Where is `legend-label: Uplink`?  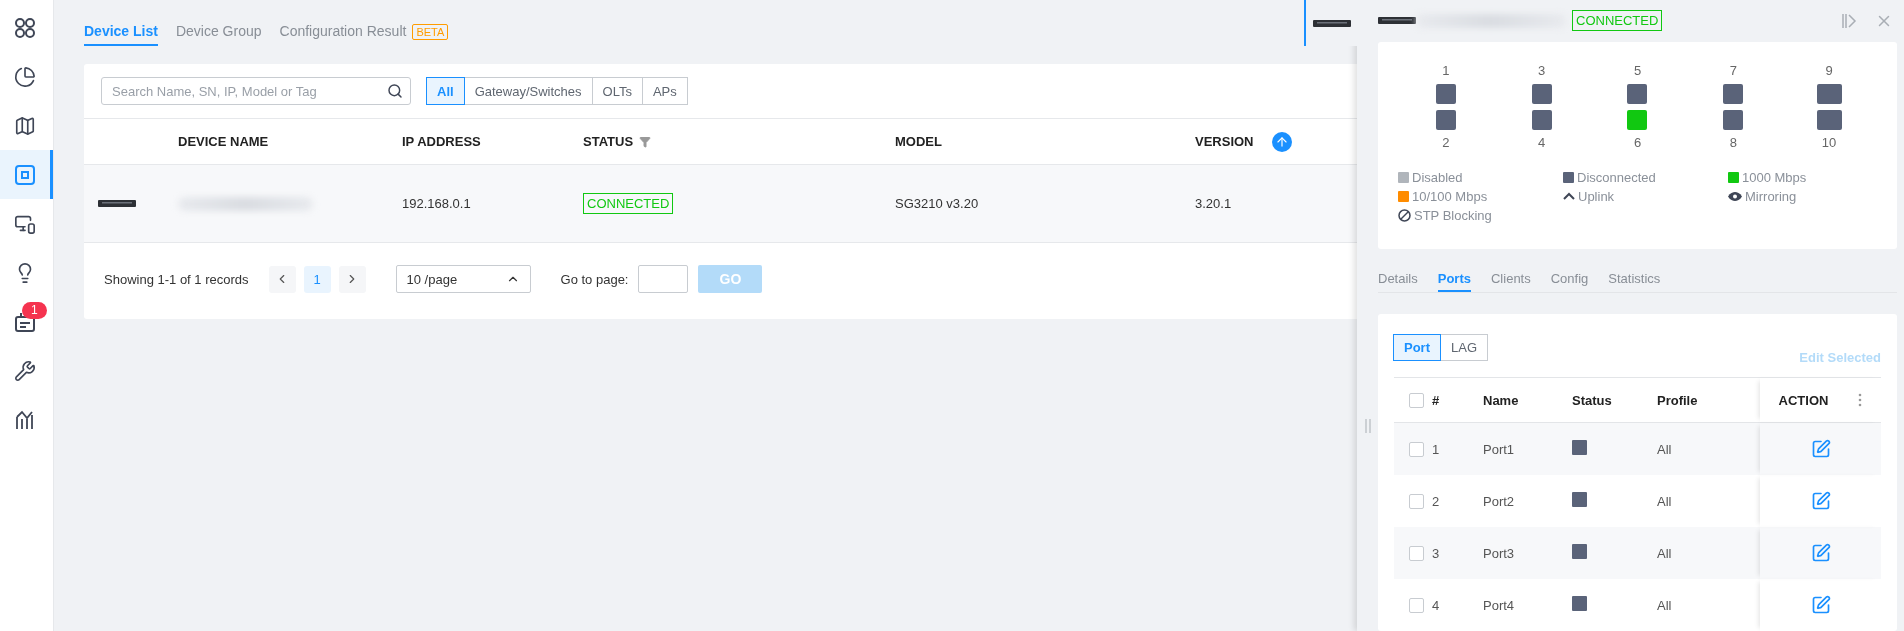 legend-label: Uplink is located at coordinates (1596, 196).